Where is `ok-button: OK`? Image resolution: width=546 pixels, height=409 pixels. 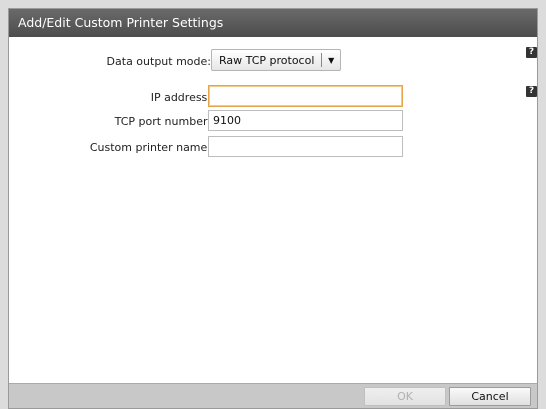
ok-button: OK is located at coordinates (405, 396).